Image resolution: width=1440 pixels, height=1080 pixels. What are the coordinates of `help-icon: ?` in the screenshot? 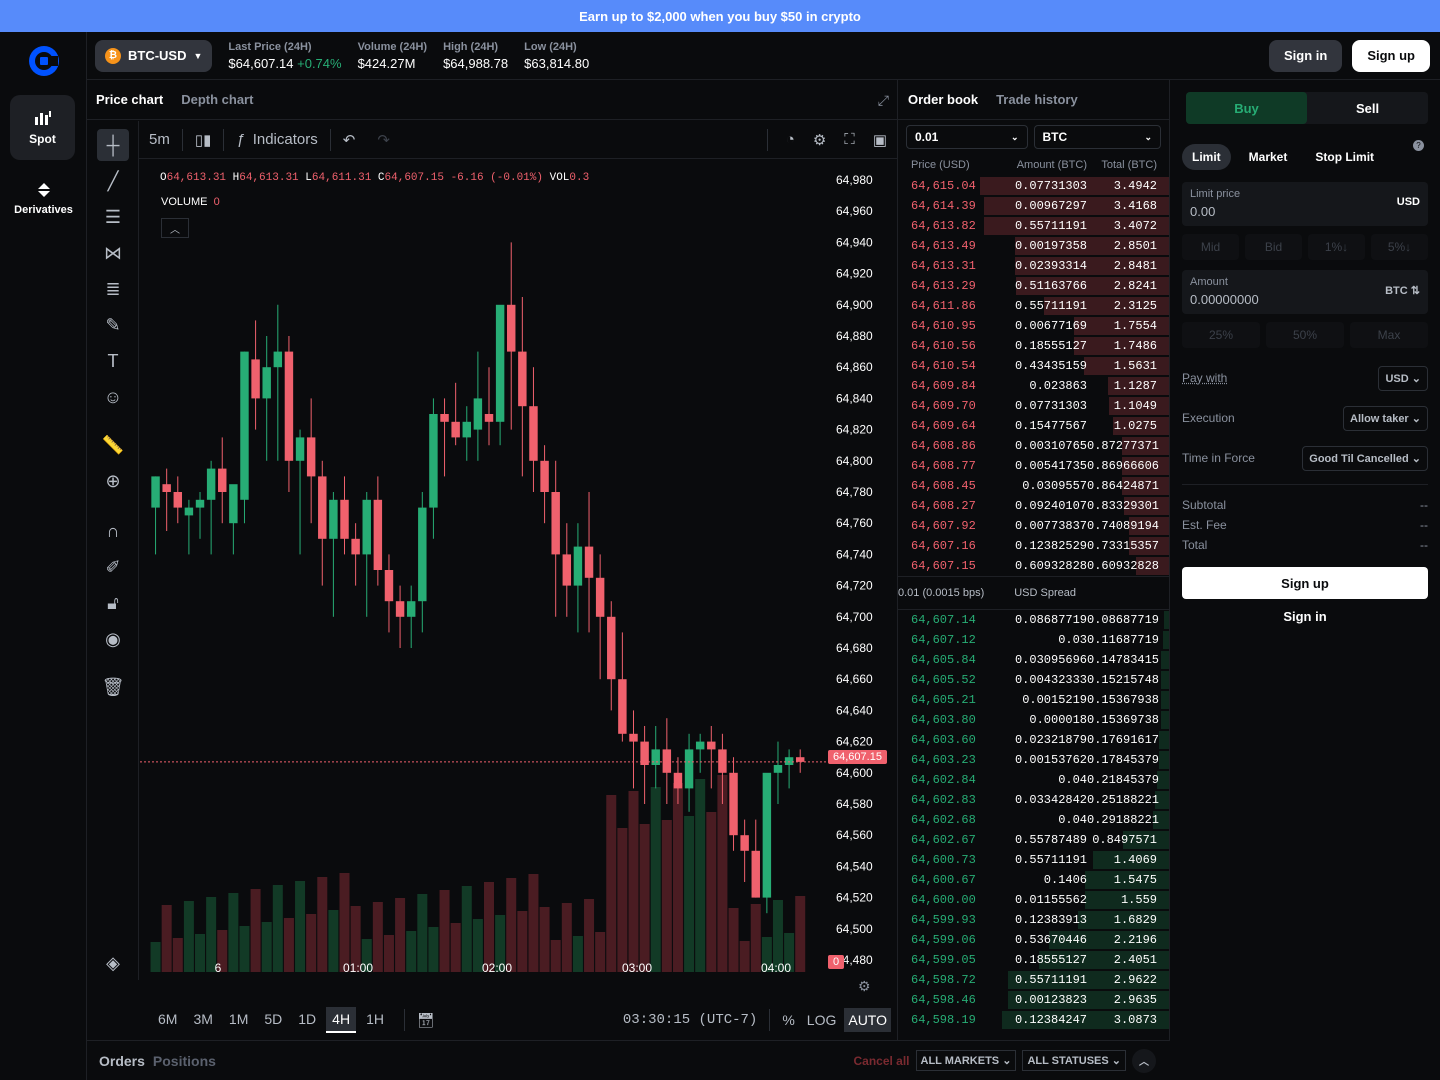 It's located at (1418, 145).